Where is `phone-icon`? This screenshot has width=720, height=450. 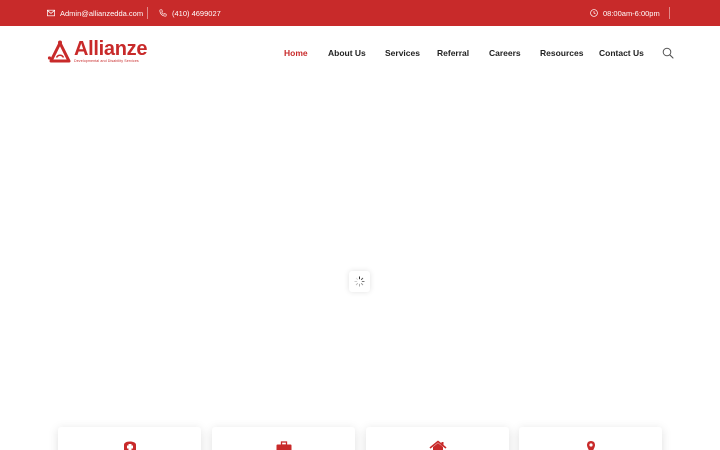 phone-icon is located at coordinates (163, 13).